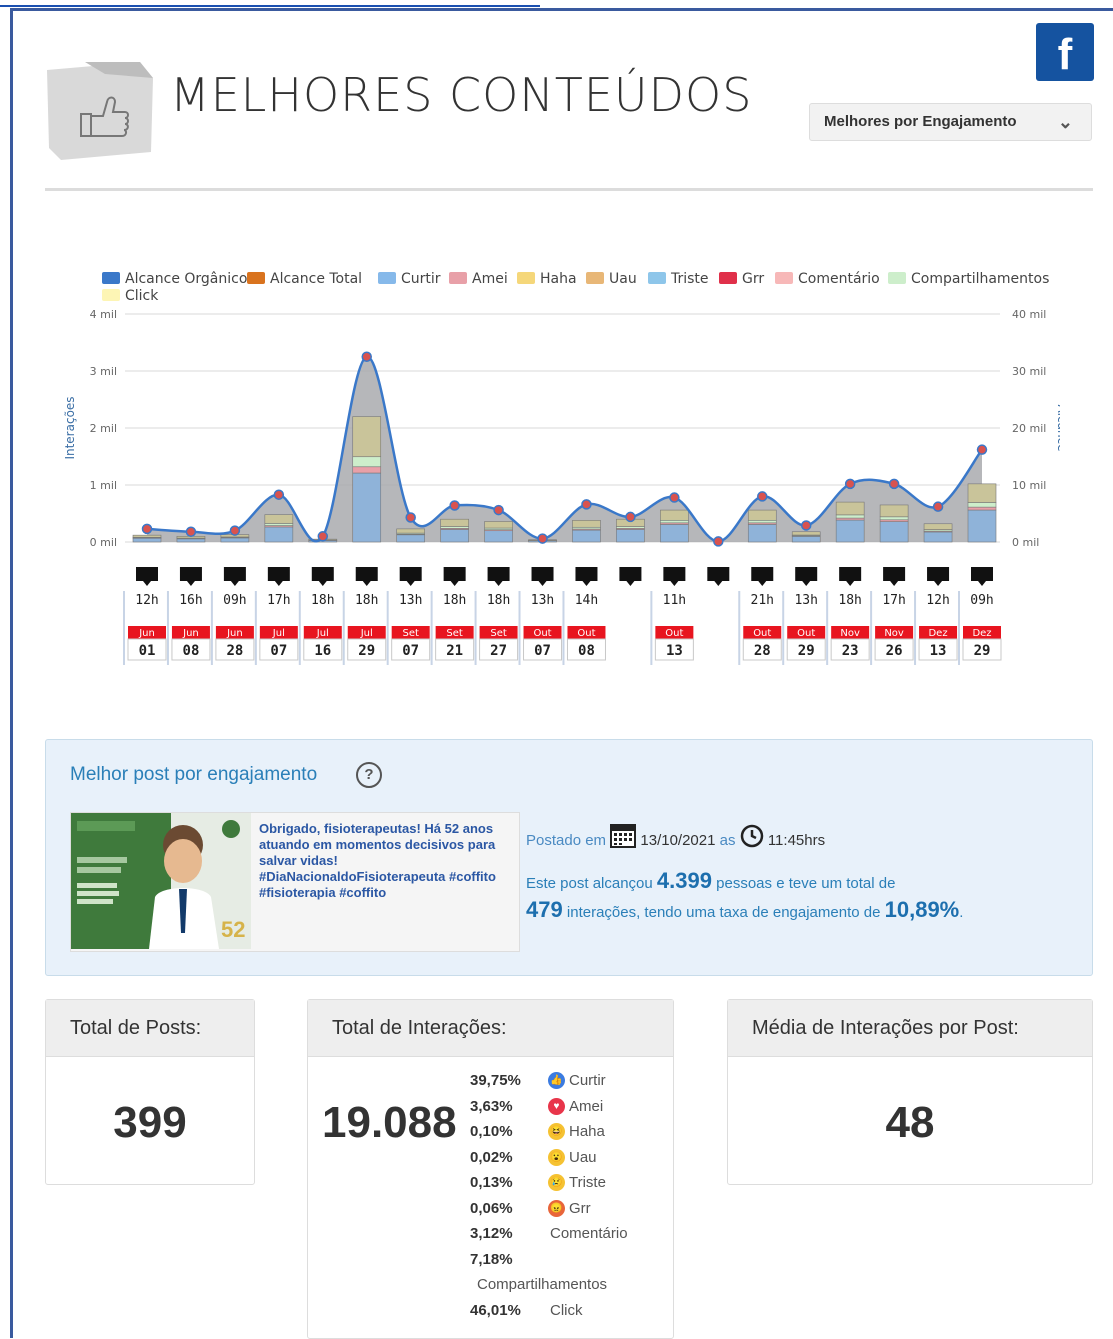 The image size is (1113, 1339). I want to click on post-month: Set, so click(454, 633).